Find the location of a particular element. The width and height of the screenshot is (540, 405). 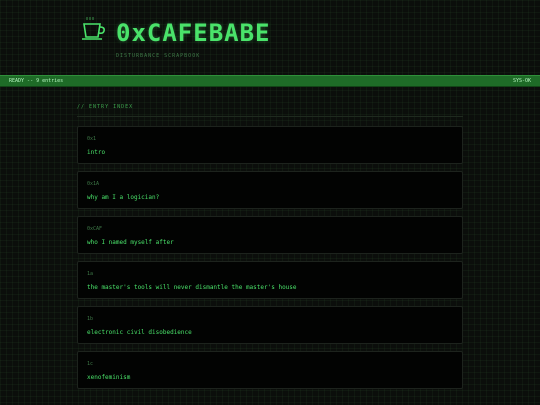

site-subtitle: DISTURBANCE SCRAPBOOK is located at coordinates (158, 56).